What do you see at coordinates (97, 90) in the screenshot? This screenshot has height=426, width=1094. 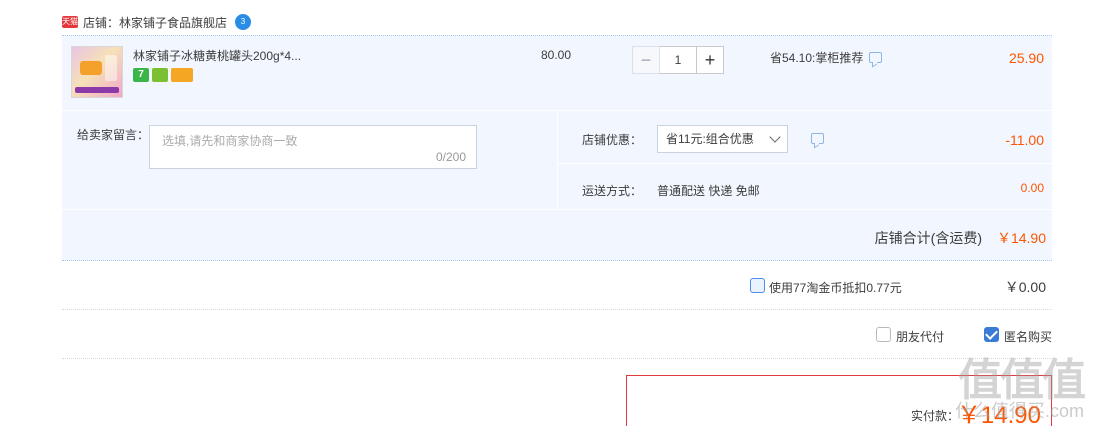 I see `thumb-banner-shape` at bounding box center [97, 90].